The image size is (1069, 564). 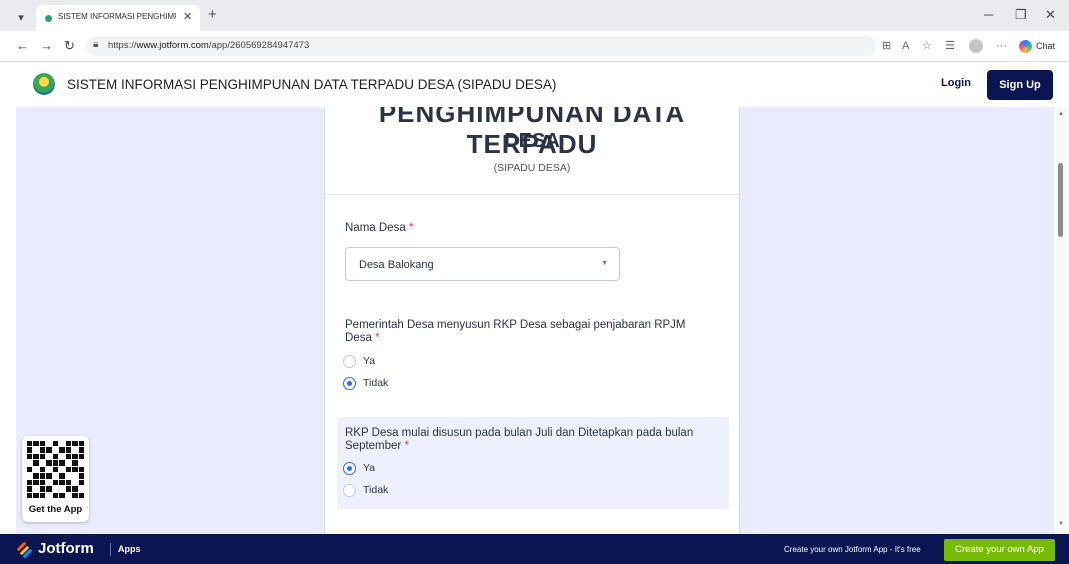 What do you see at coordinates (950, 46) in the screenshot?
I see `favorites-icon: ☰` at bounding box center [950, 46].